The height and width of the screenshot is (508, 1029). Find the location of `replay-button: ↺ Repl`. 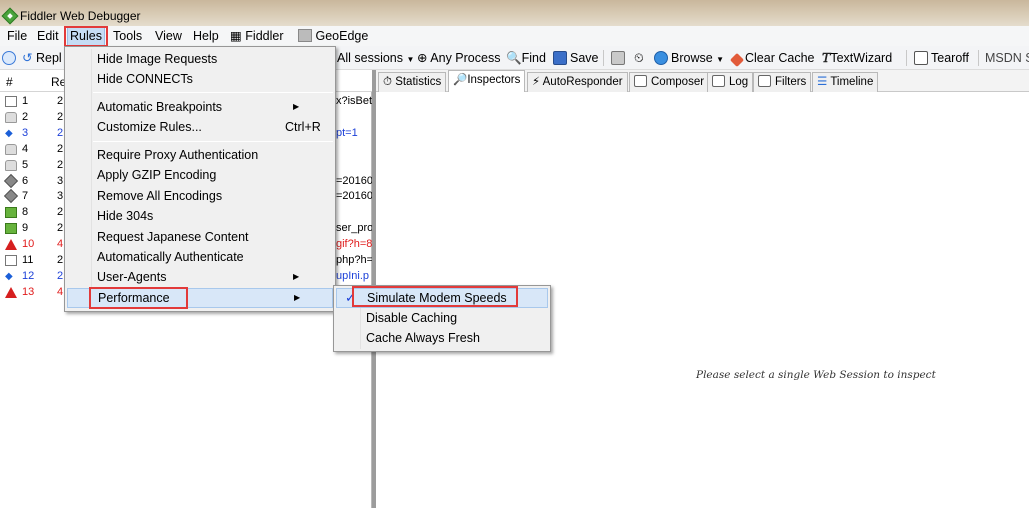

replay-button: ↺ Repl is located at coordinates (42, 58).